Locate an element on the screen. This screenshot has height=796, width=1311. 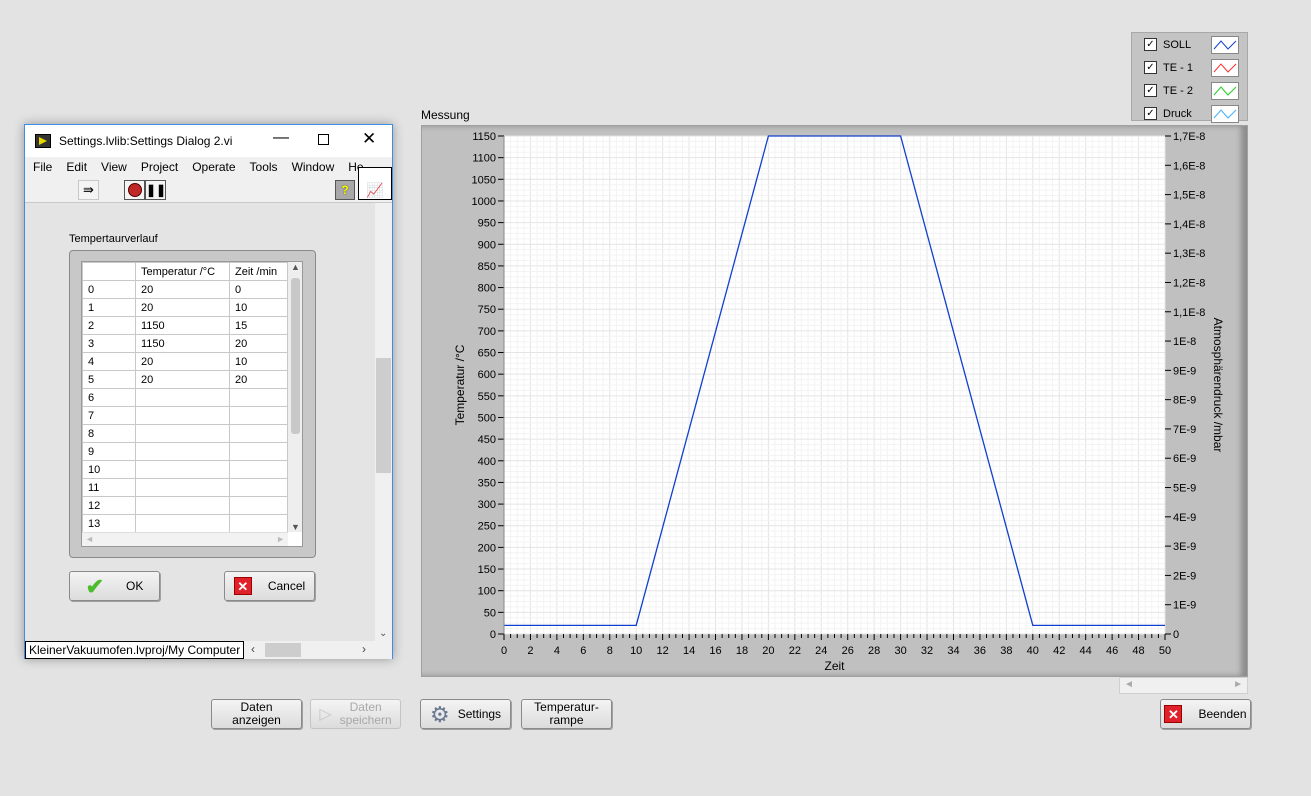
menu-item: Operate is located at coordinates (213, 167).